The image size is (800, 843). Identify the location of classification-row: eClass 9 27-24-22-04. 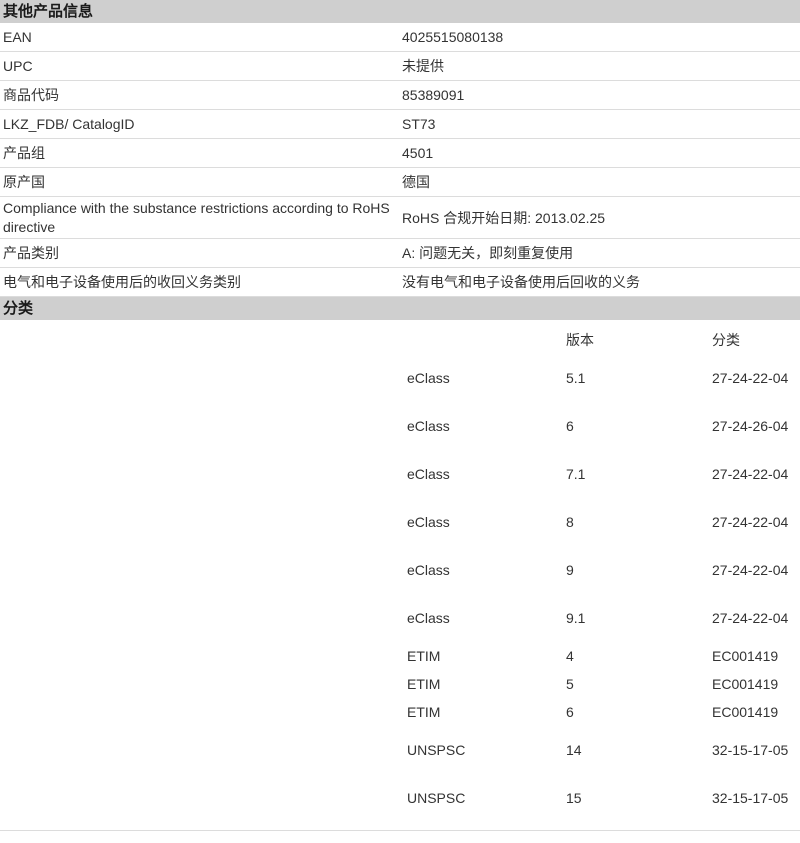
(603, 570).